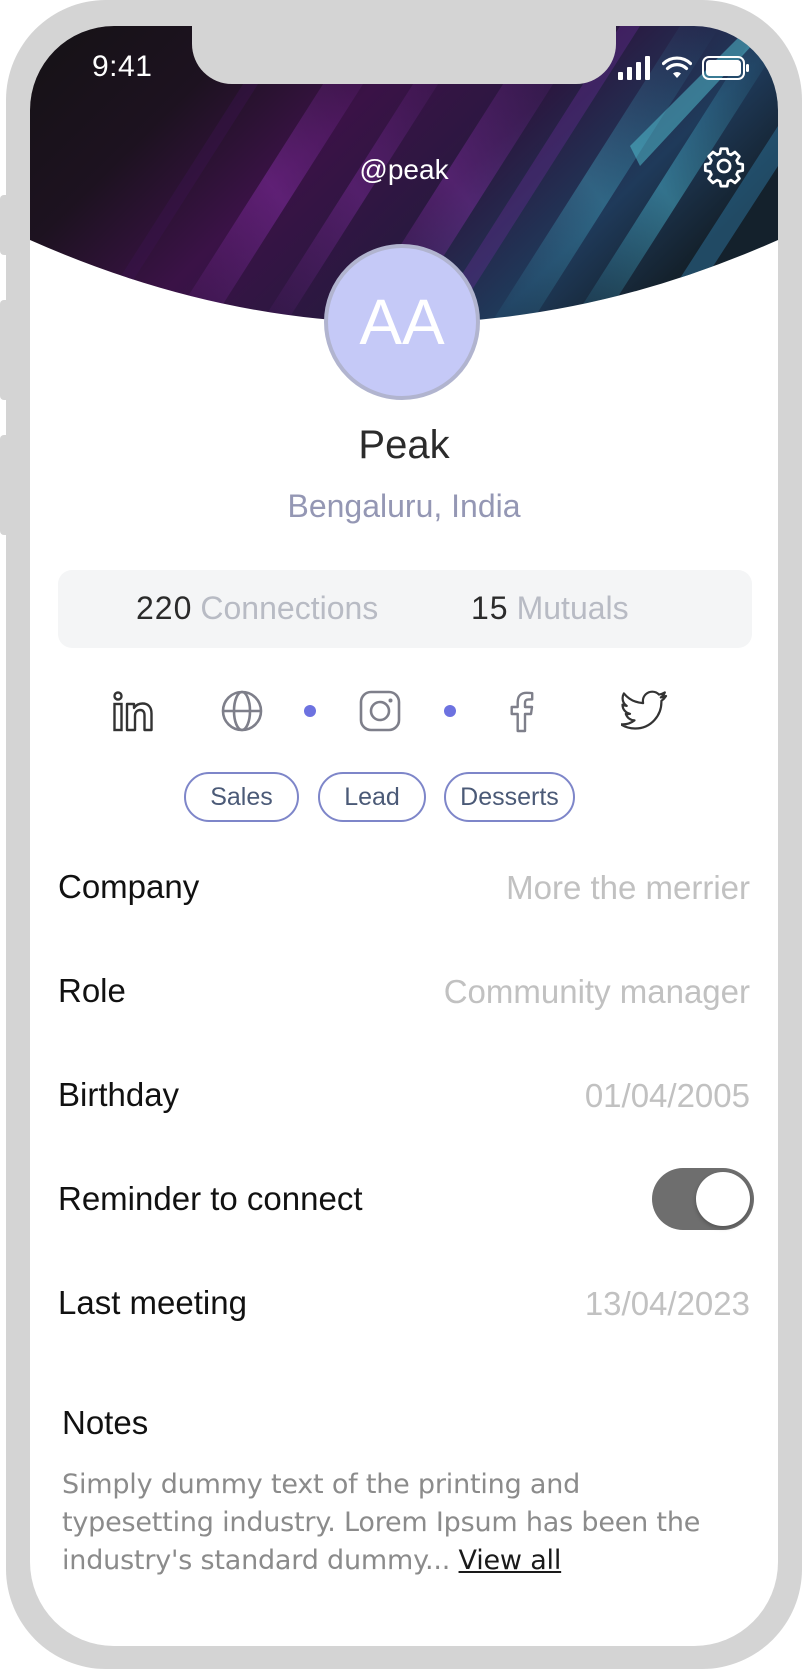 This screenshot has height=1669, width=805. Describe the element at coordinates (572, 608) in the screenshot. I see `mutuals-label: Mutuals` at that location.